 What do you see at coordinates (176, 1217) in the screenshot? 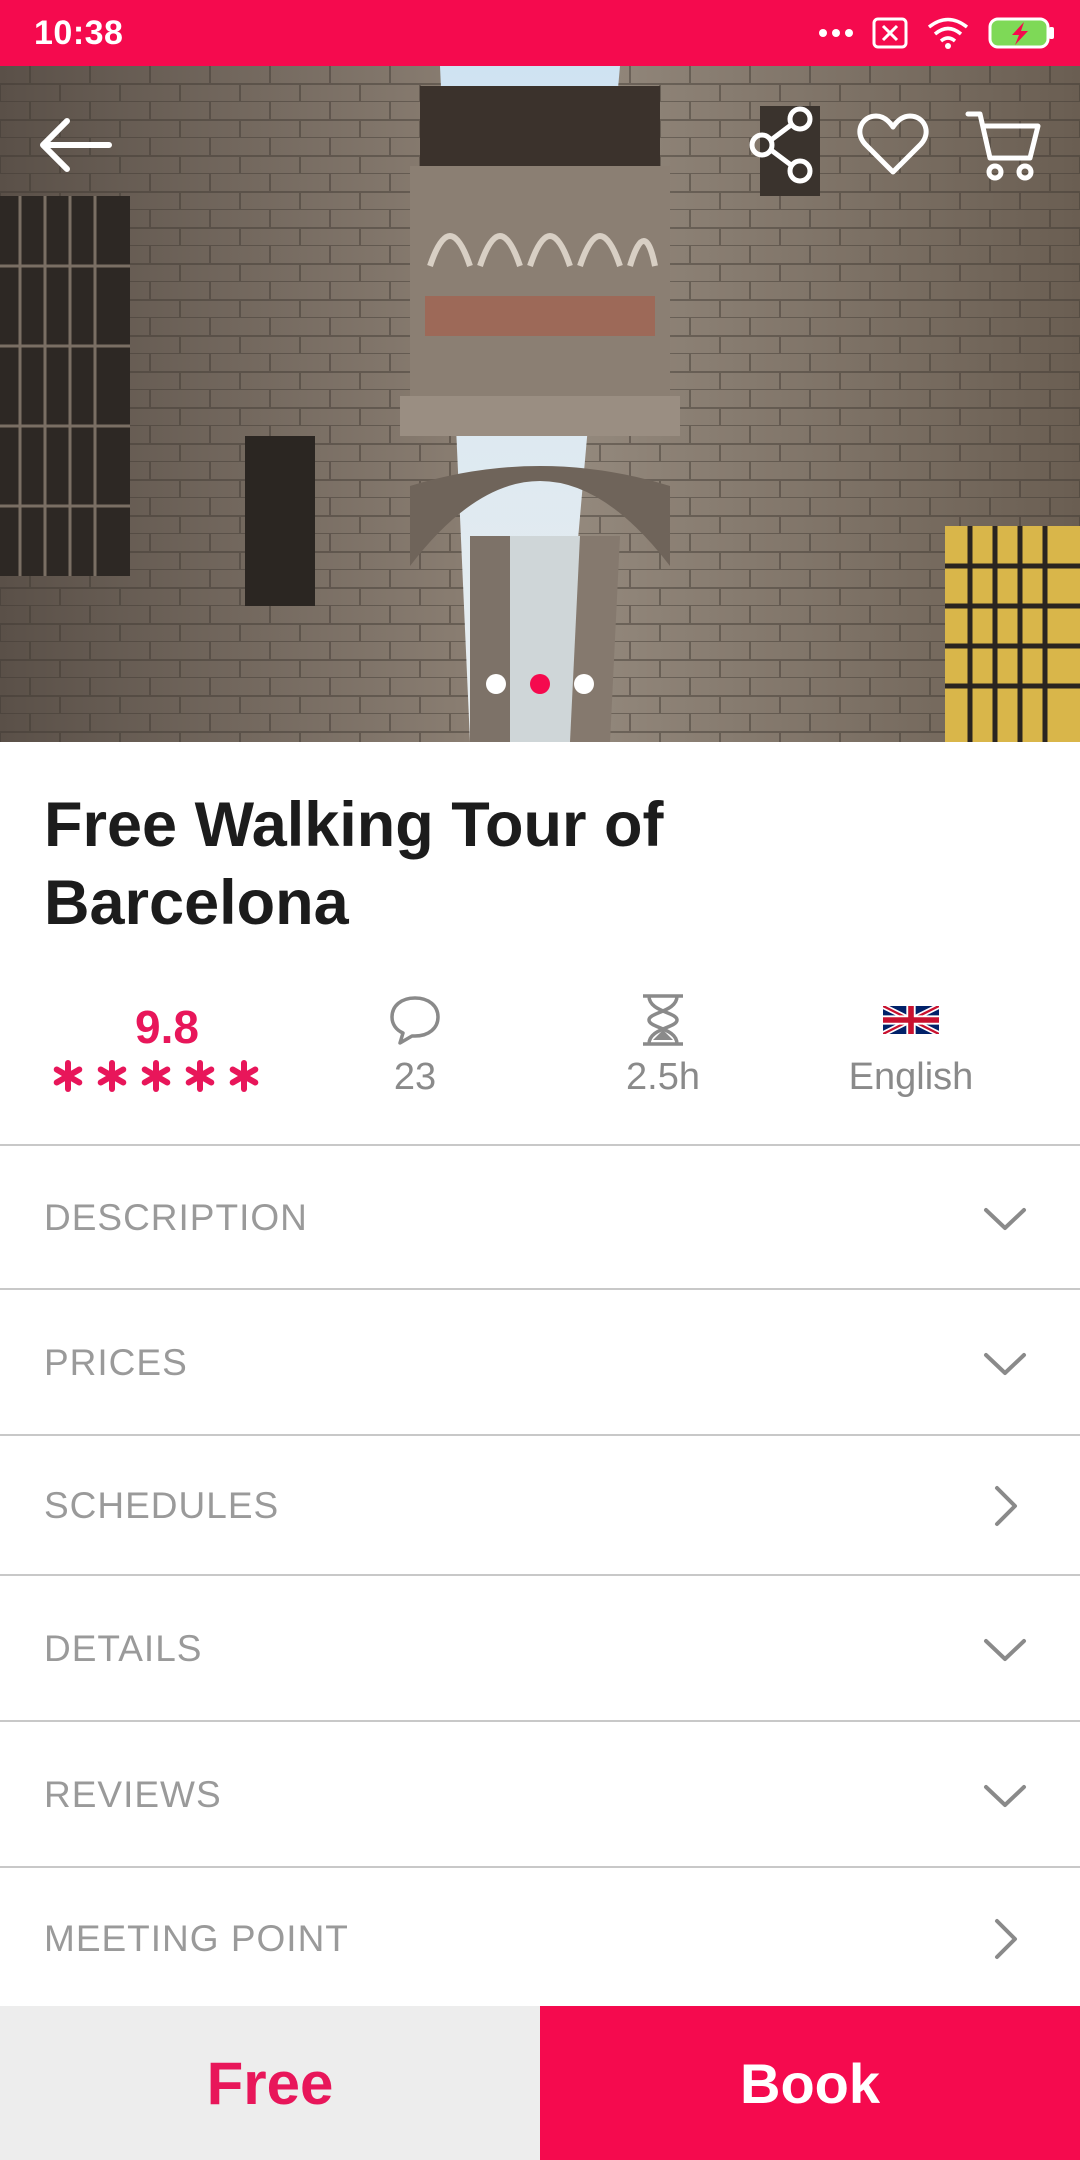
I see `section-label: DESCRIPTION` at bounding box center [176, 1217].